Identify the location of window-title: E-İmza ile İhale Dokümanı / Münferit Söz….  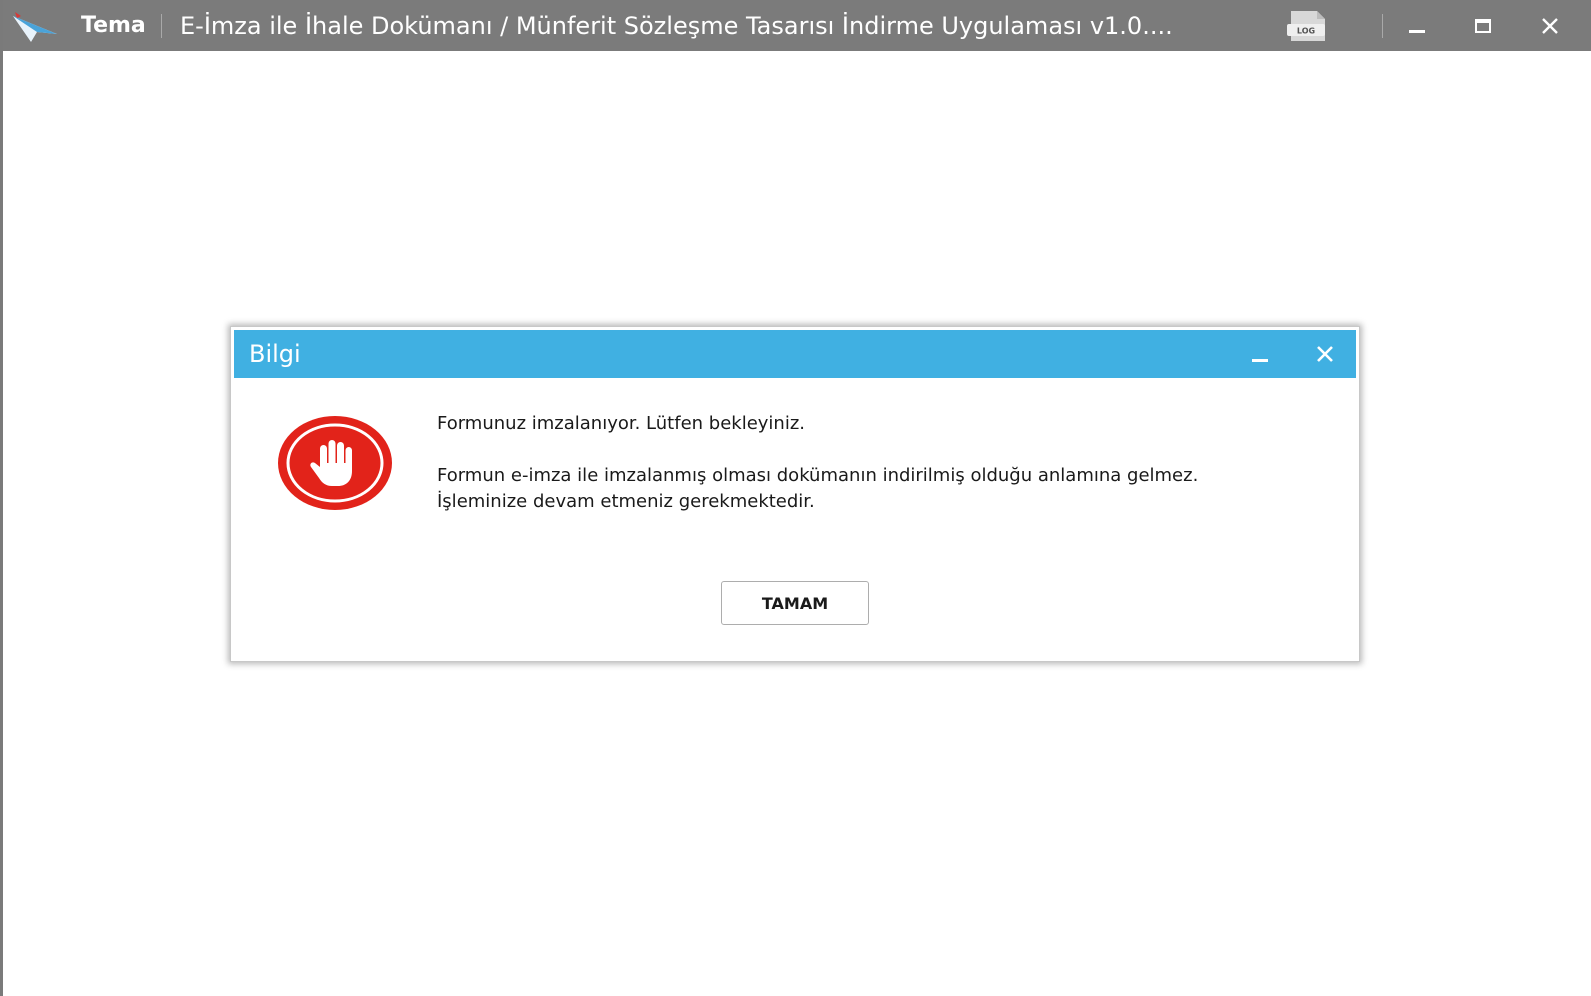
(676, 26).